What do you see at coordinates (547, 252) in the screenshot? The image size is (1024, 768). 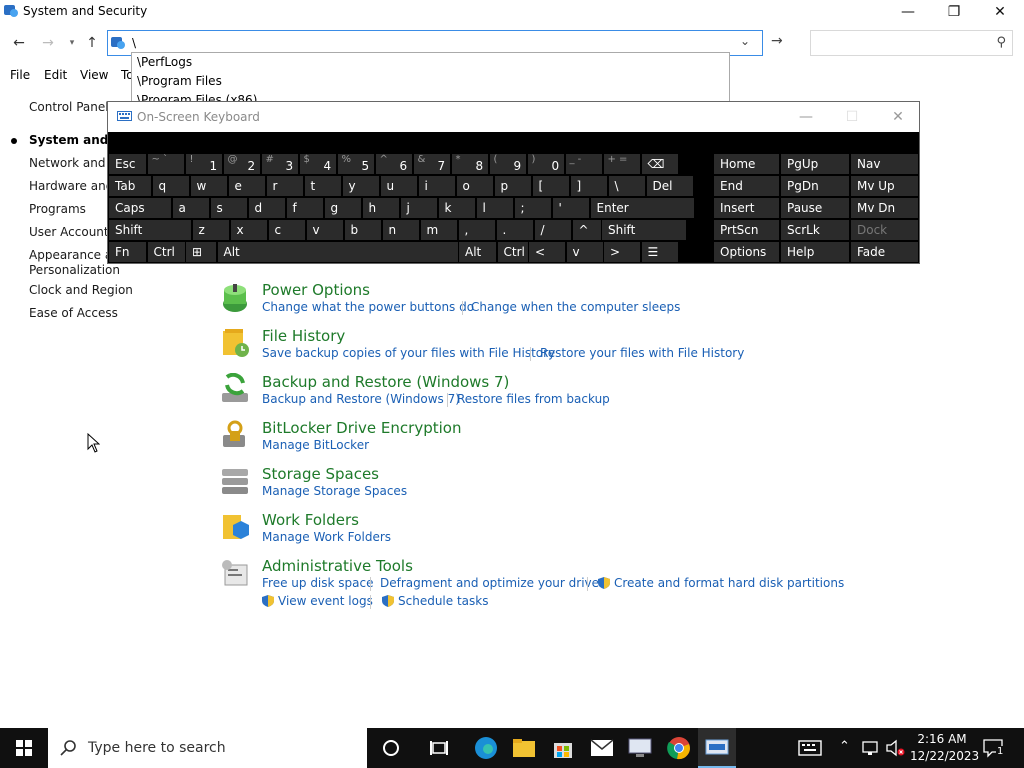 I see `osk-key: <` at bounding box center [547, 252].